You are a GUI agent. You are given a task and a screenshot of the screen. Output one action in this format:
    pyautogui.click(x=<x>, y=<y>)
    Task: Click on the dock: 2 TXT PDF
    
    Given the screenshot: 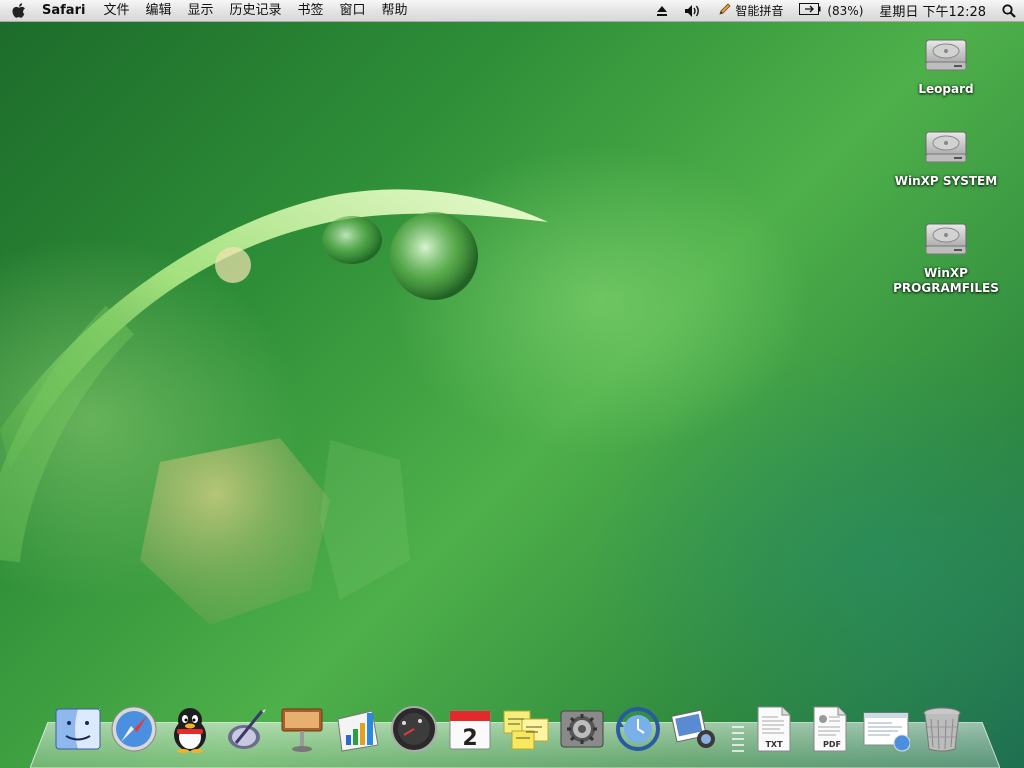 What is the action you would take?
    pyautogui.click(x=514, y=726)
    